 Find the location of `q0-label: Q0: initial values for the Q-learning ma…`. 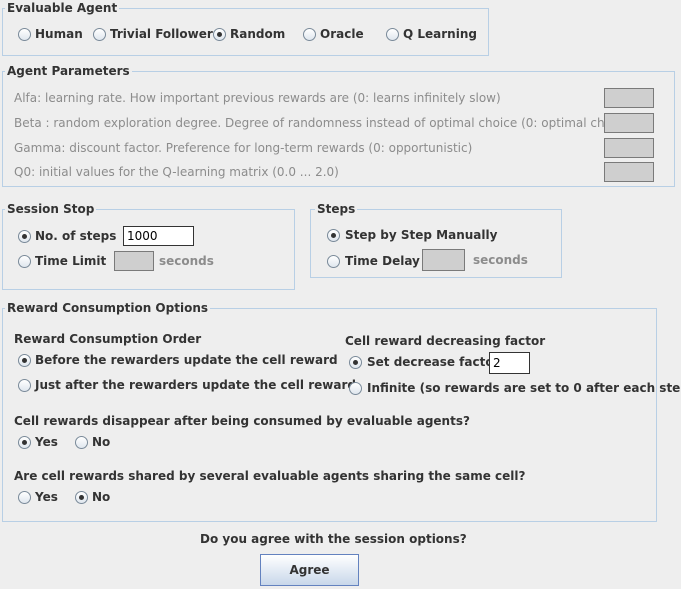

q0-label: Q0: initial values for the Q-learning ma… is located at coordinates (176, 172).